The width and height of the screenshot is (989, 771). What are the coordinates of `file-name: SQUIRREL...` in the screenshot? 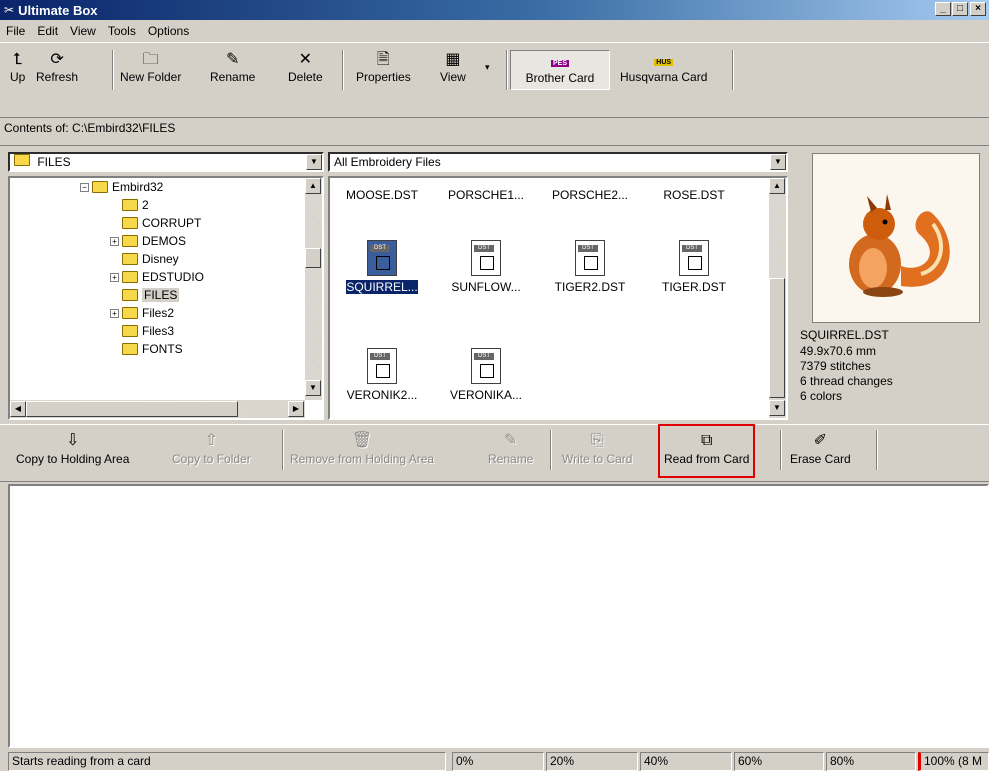 It's located at (382, 287).